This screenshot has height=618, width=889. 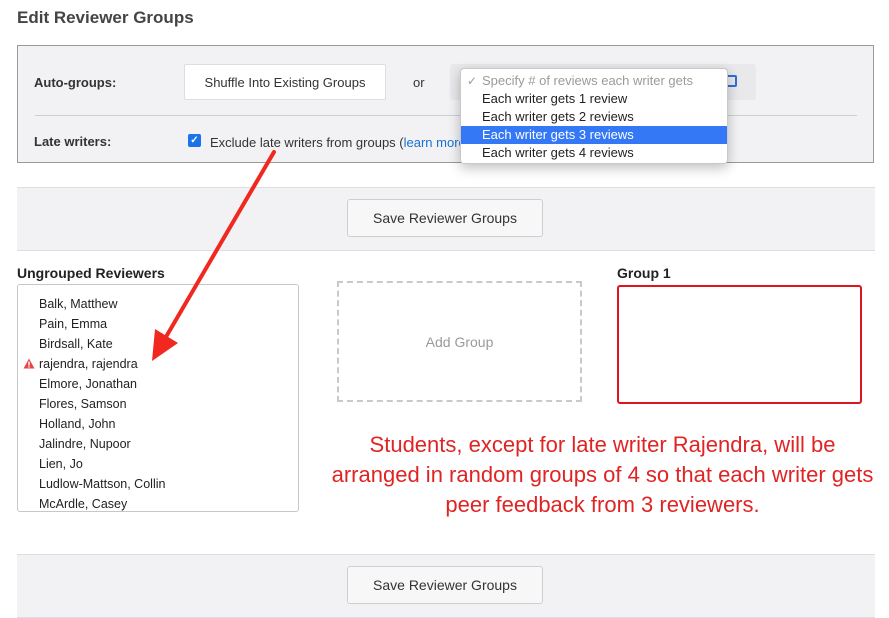 I want to click on auto-groups-label: Auto-groups:, so click(x=75, y=82).